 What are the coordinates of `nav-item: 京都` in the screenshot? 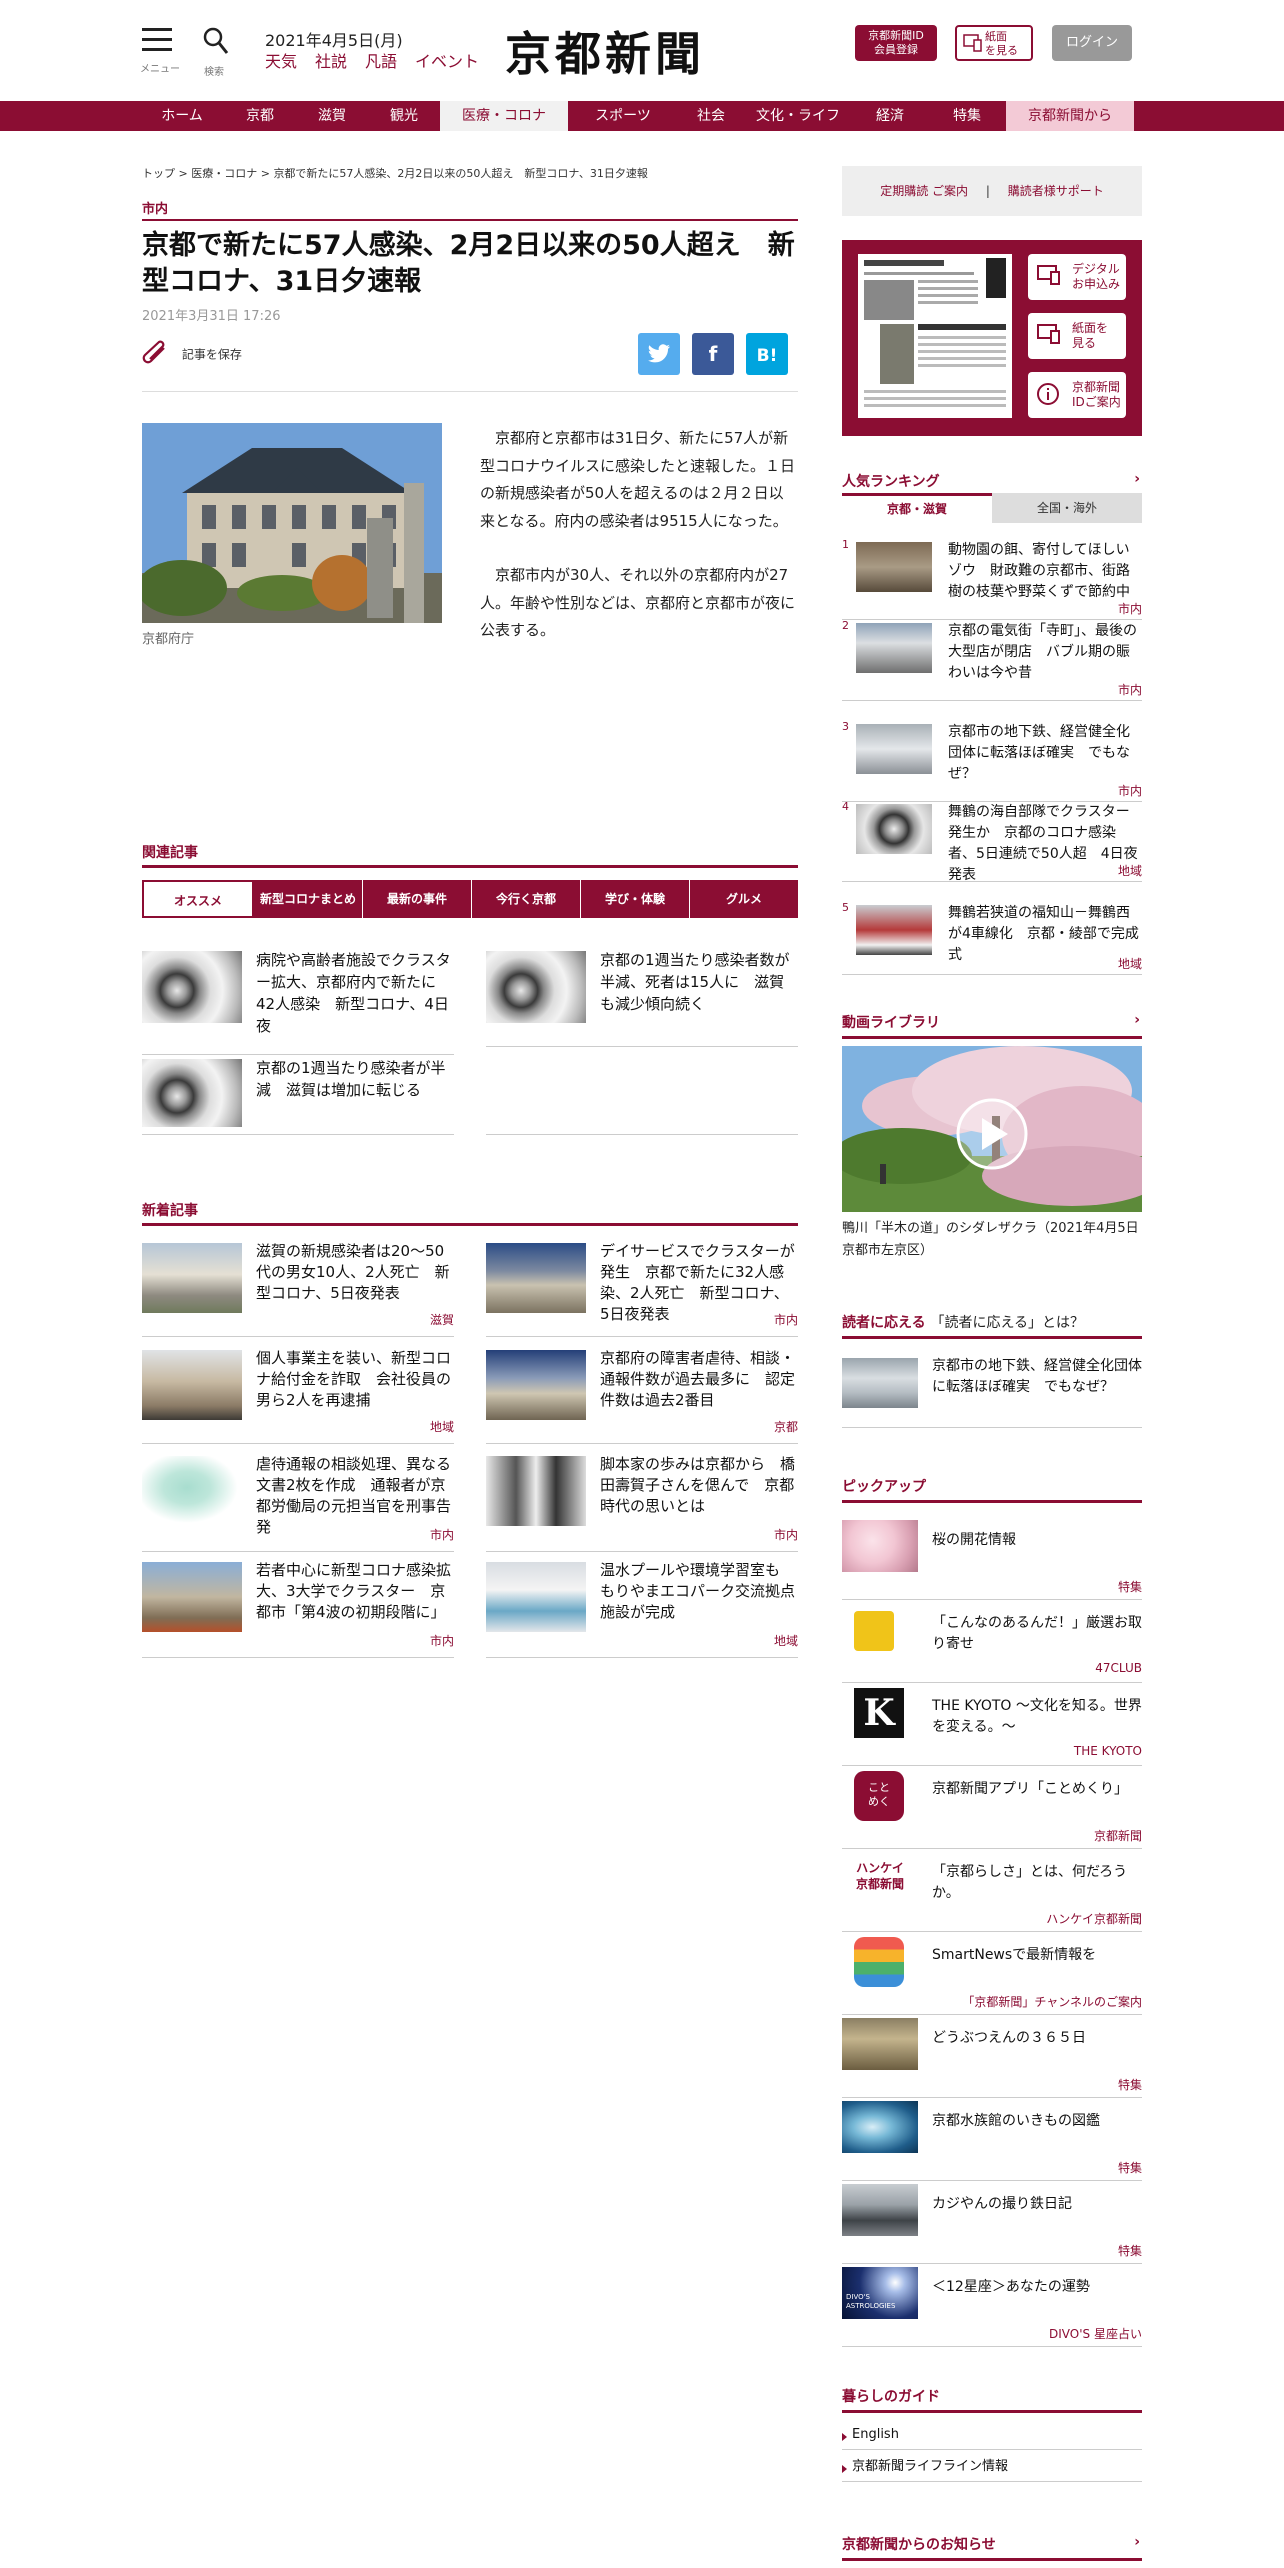 It's located at (260, 116).